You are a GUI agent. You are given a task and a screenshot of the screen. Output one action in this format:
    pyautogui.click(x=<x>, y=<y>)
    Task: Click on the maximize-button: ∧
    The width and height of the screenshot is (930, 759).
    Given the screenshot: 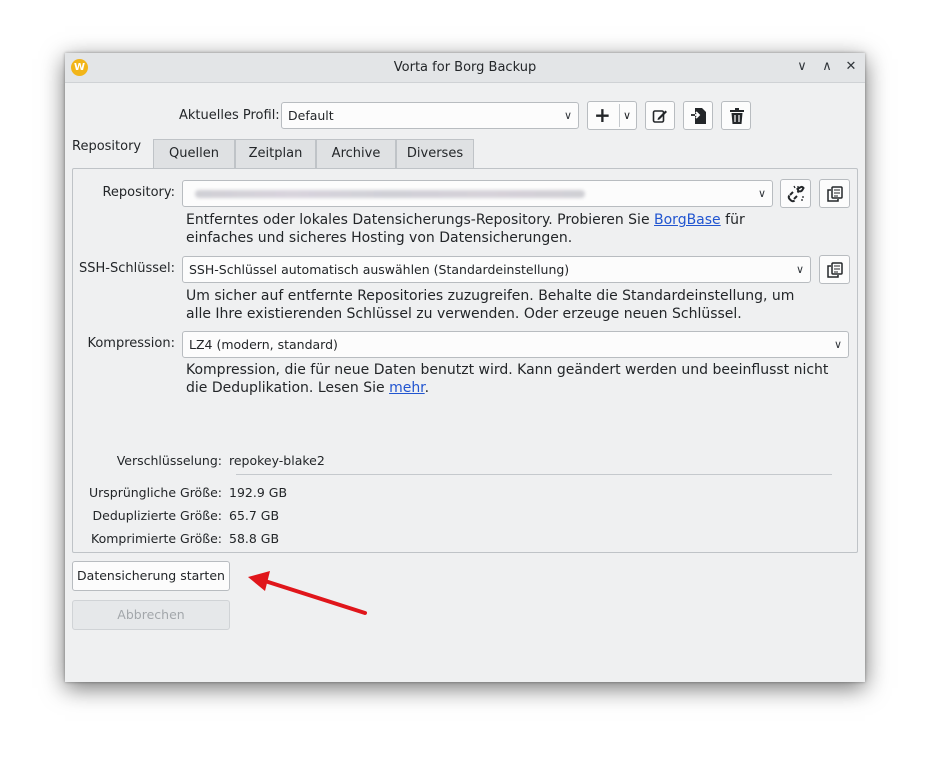 What is the action you would take?
    pyautogui.click(x=827, y=67)
    